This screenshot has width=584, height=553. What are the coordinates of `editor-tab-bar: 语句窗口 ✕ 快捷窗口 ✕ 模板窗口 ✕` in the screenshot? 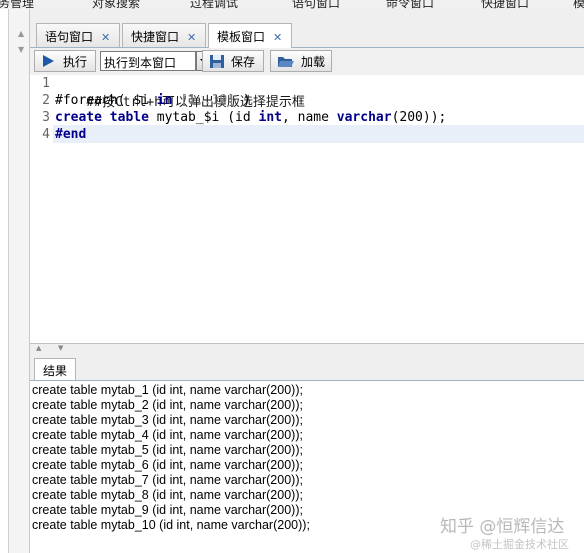 It's located at (307, 28).